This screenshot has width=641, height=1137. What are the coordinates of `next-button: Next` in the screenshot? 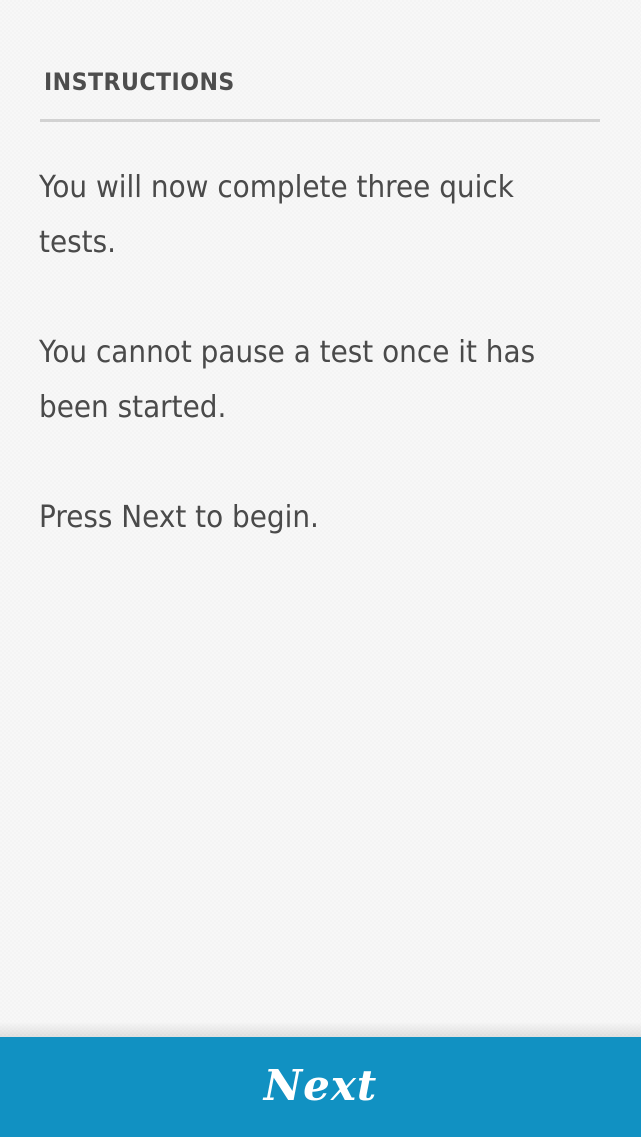 It's located at (320, 1087).